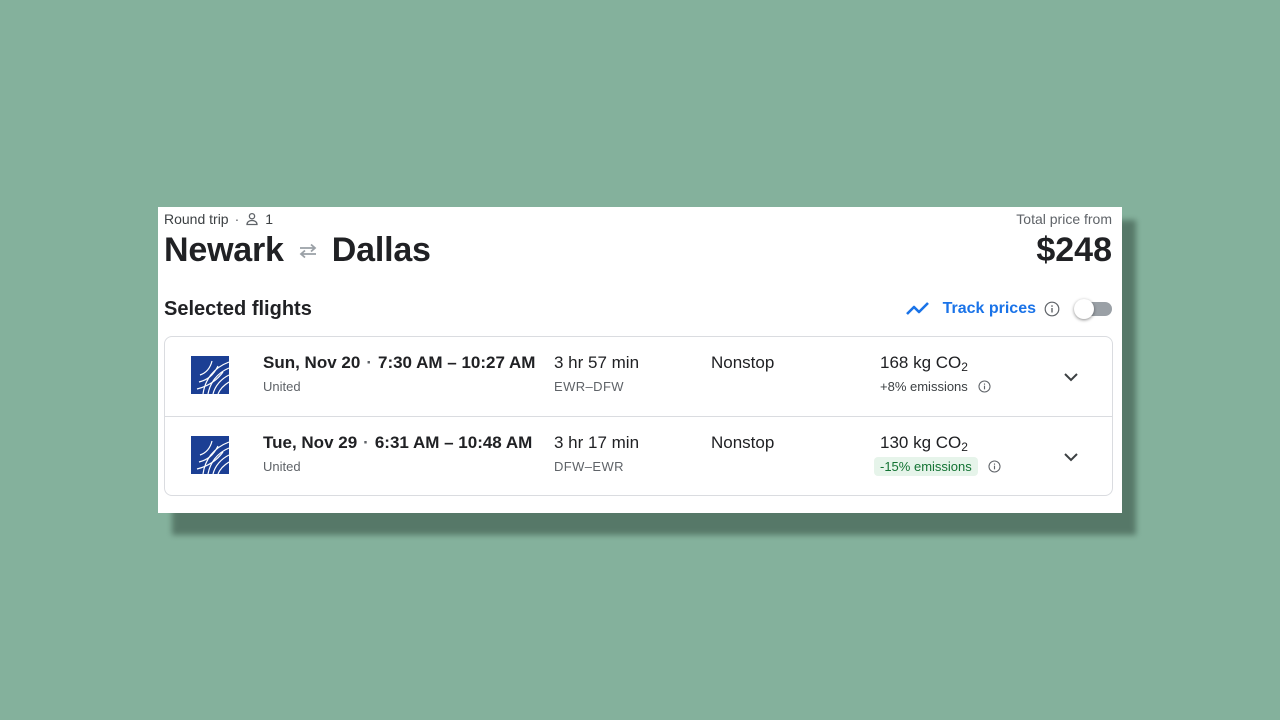 The height and width of the screenshot is (720, 1280). I want to click on track-prices-control: Track prices, so click(1008, 309).